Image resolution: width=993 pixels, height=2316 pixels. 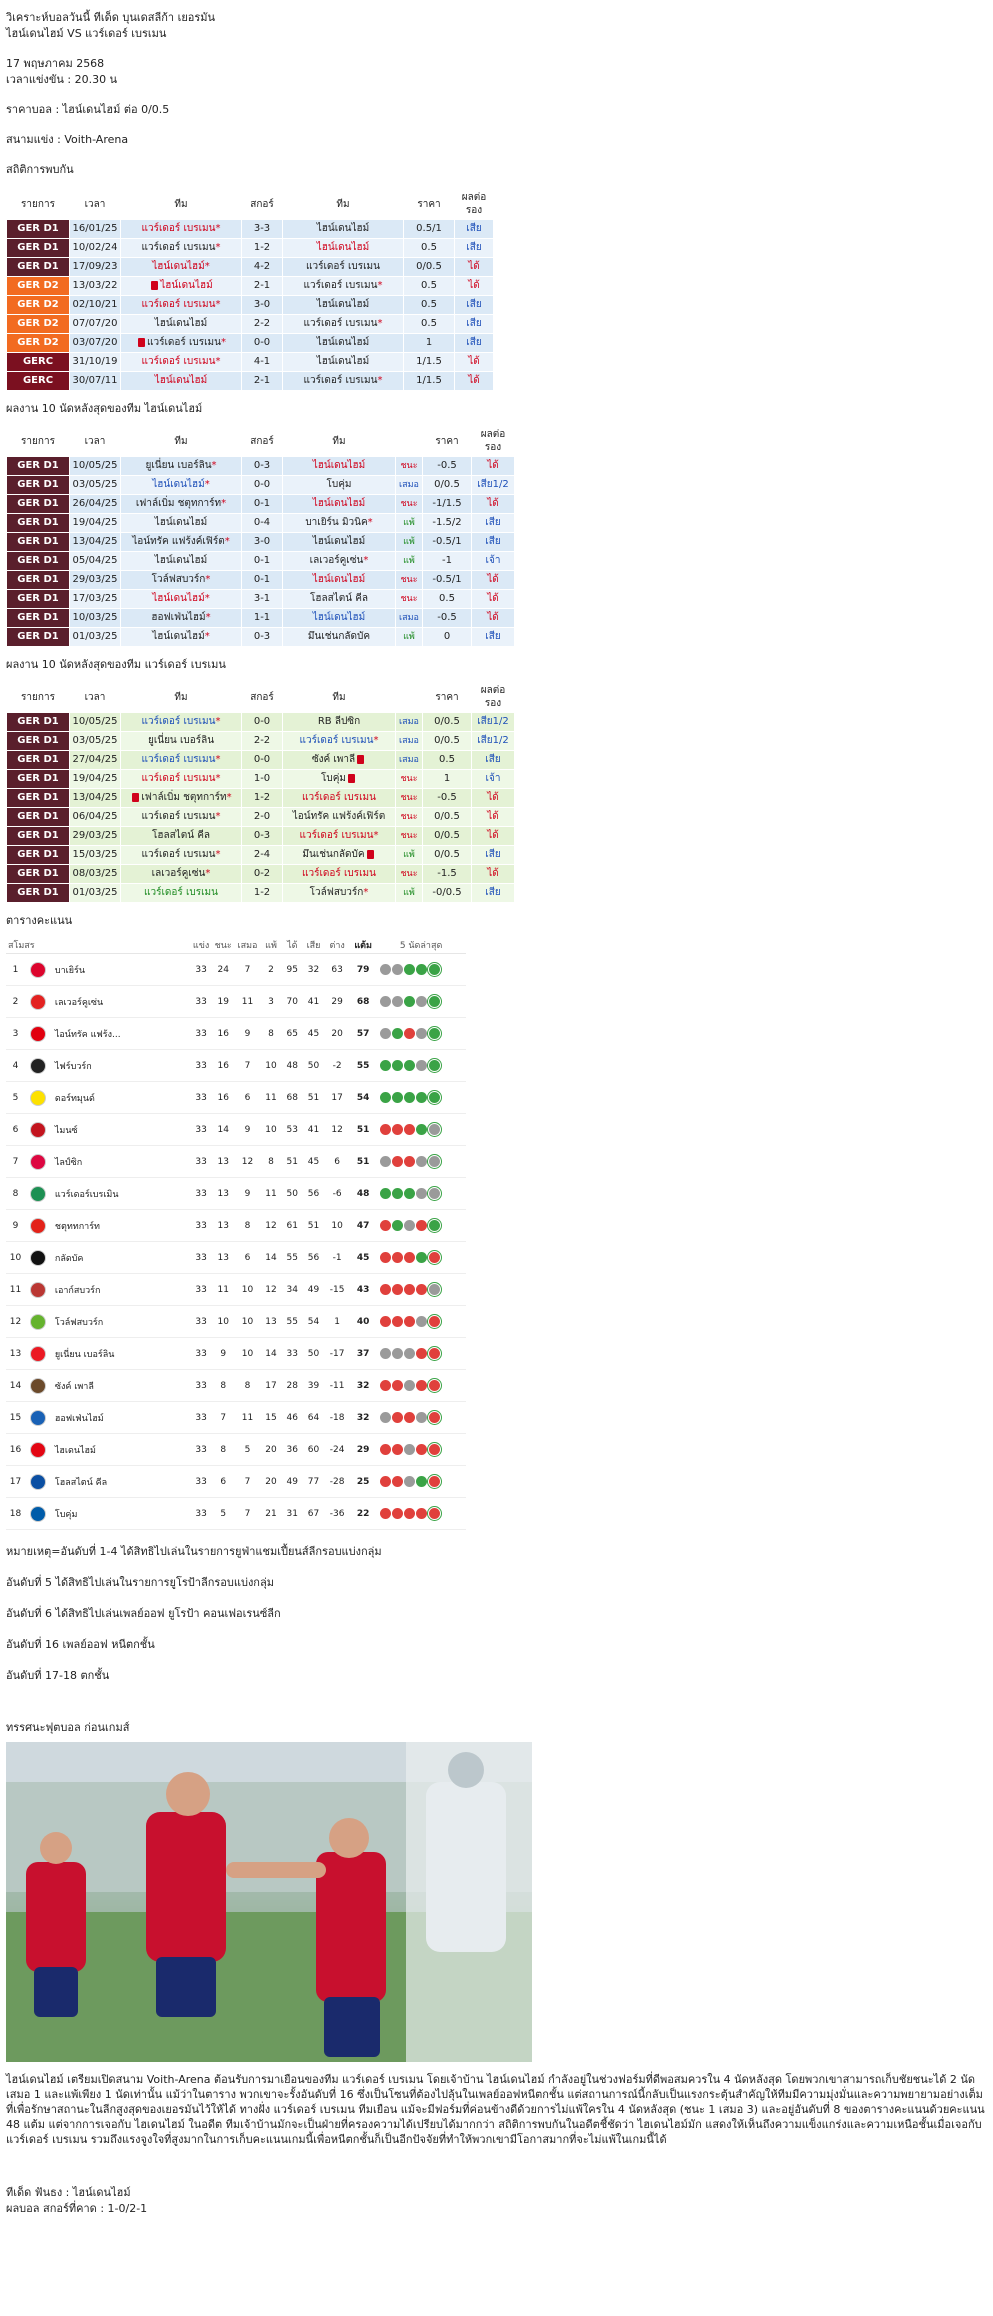 What do you see at coordinates (236, 969) in the screenshot?
I see `table-row: 1 บาเยิร์น 33 24 7 2 95 32 63 79` at bounding box center [236, 969].